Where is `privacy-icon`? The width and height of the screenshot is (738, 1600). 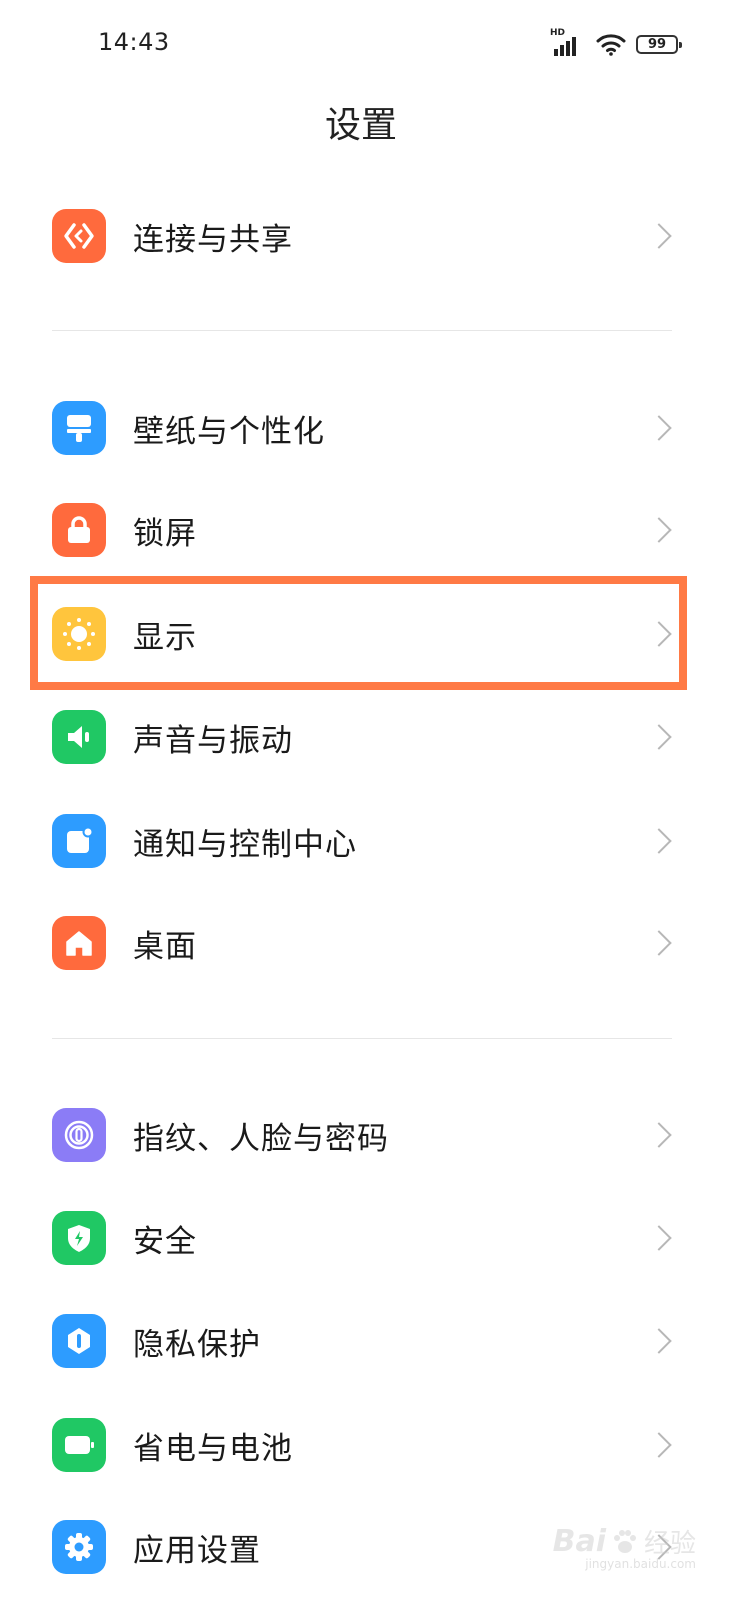
privacy-icon is located at coordinates (79, 1341).